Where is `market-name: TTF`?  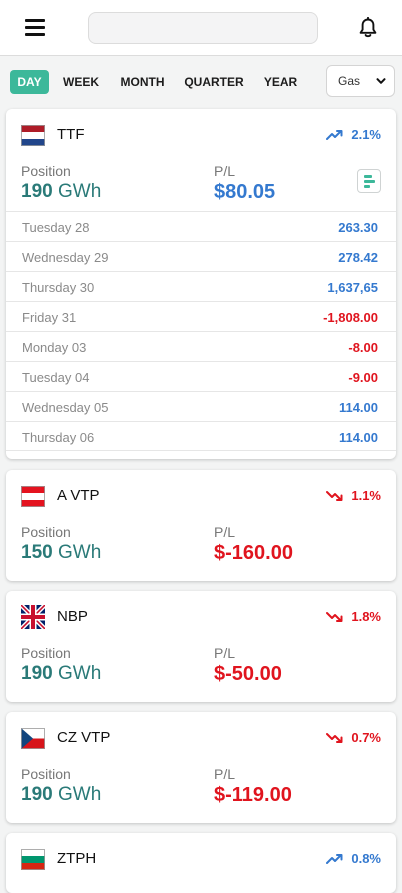
market-name: TTF is located at coordinates (71, 134).